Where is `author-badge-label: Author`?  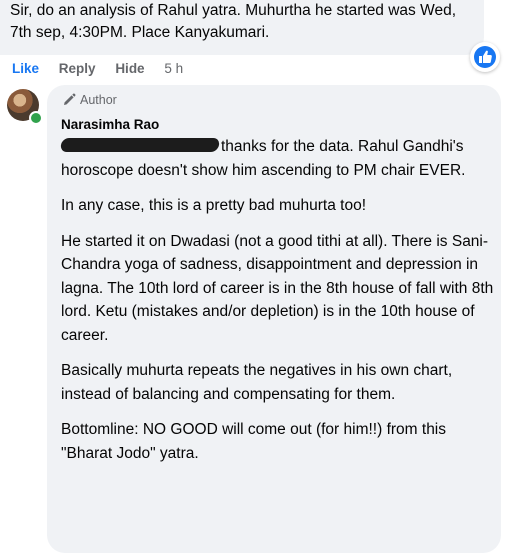
author-badge-label: Author is located at coordinates (98, 100).